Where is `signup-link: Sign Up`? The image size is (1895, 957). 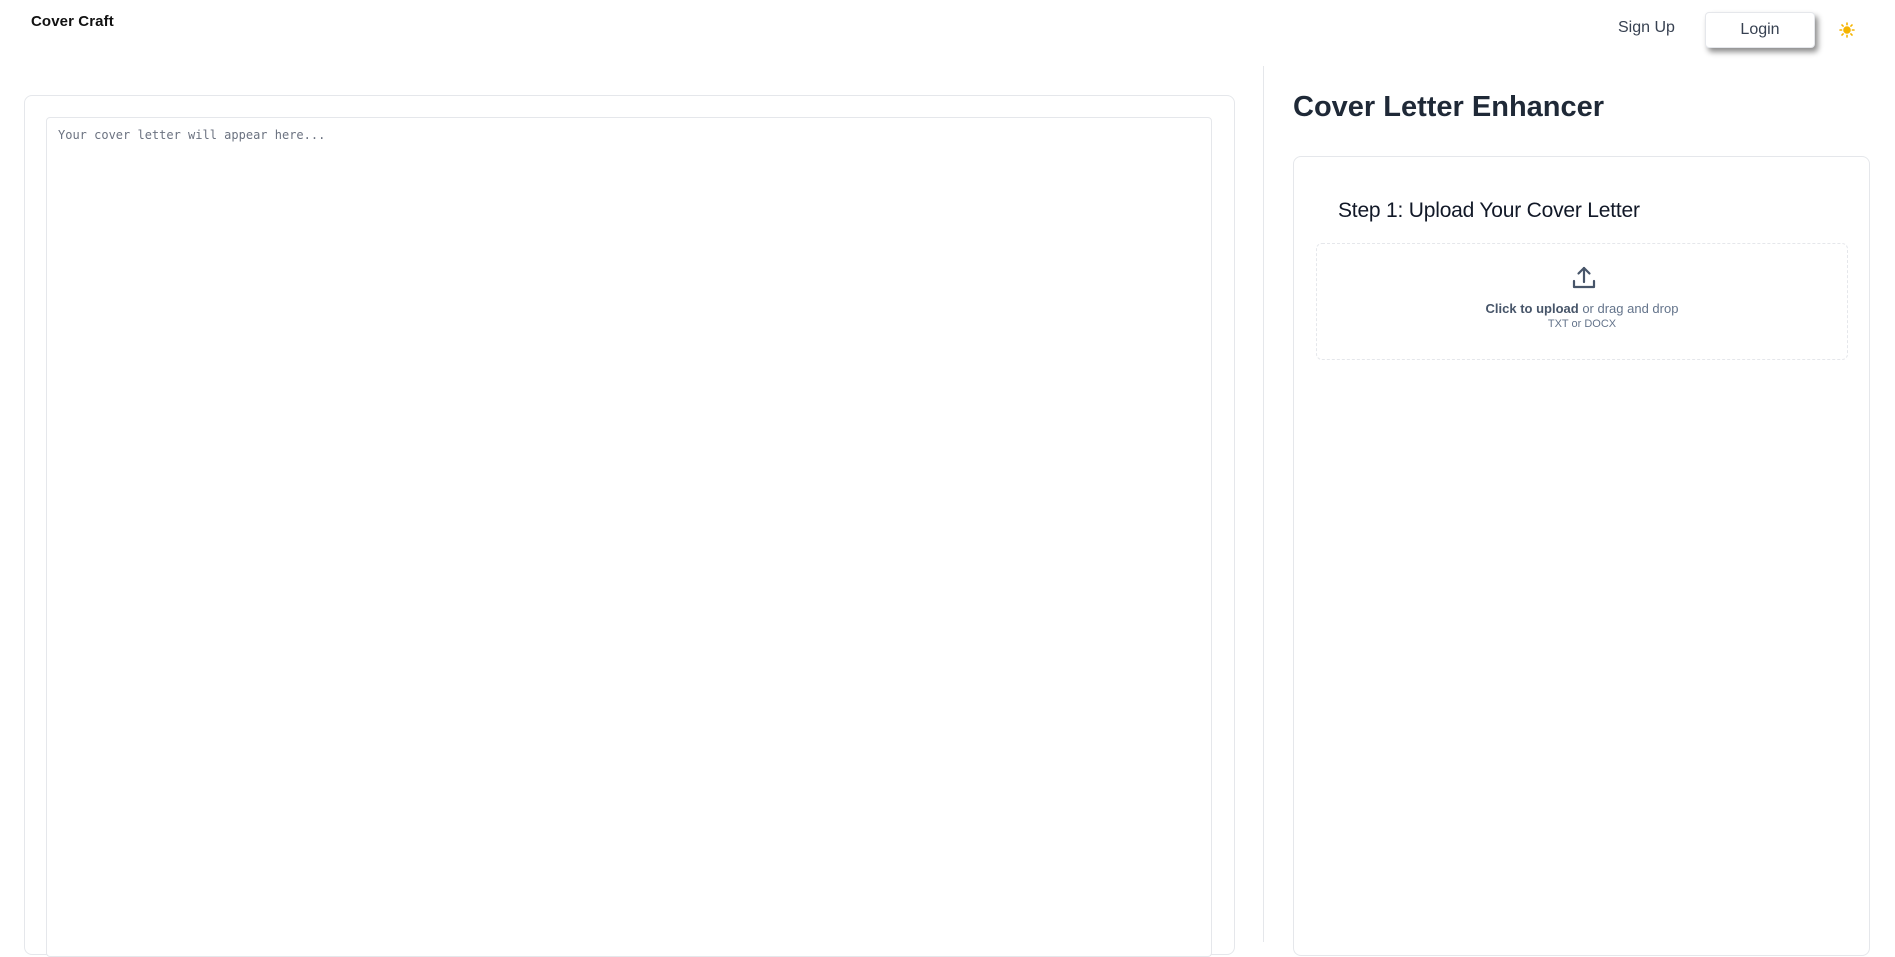 signup-link: Sign Up is located at coordinates (1646, 28).